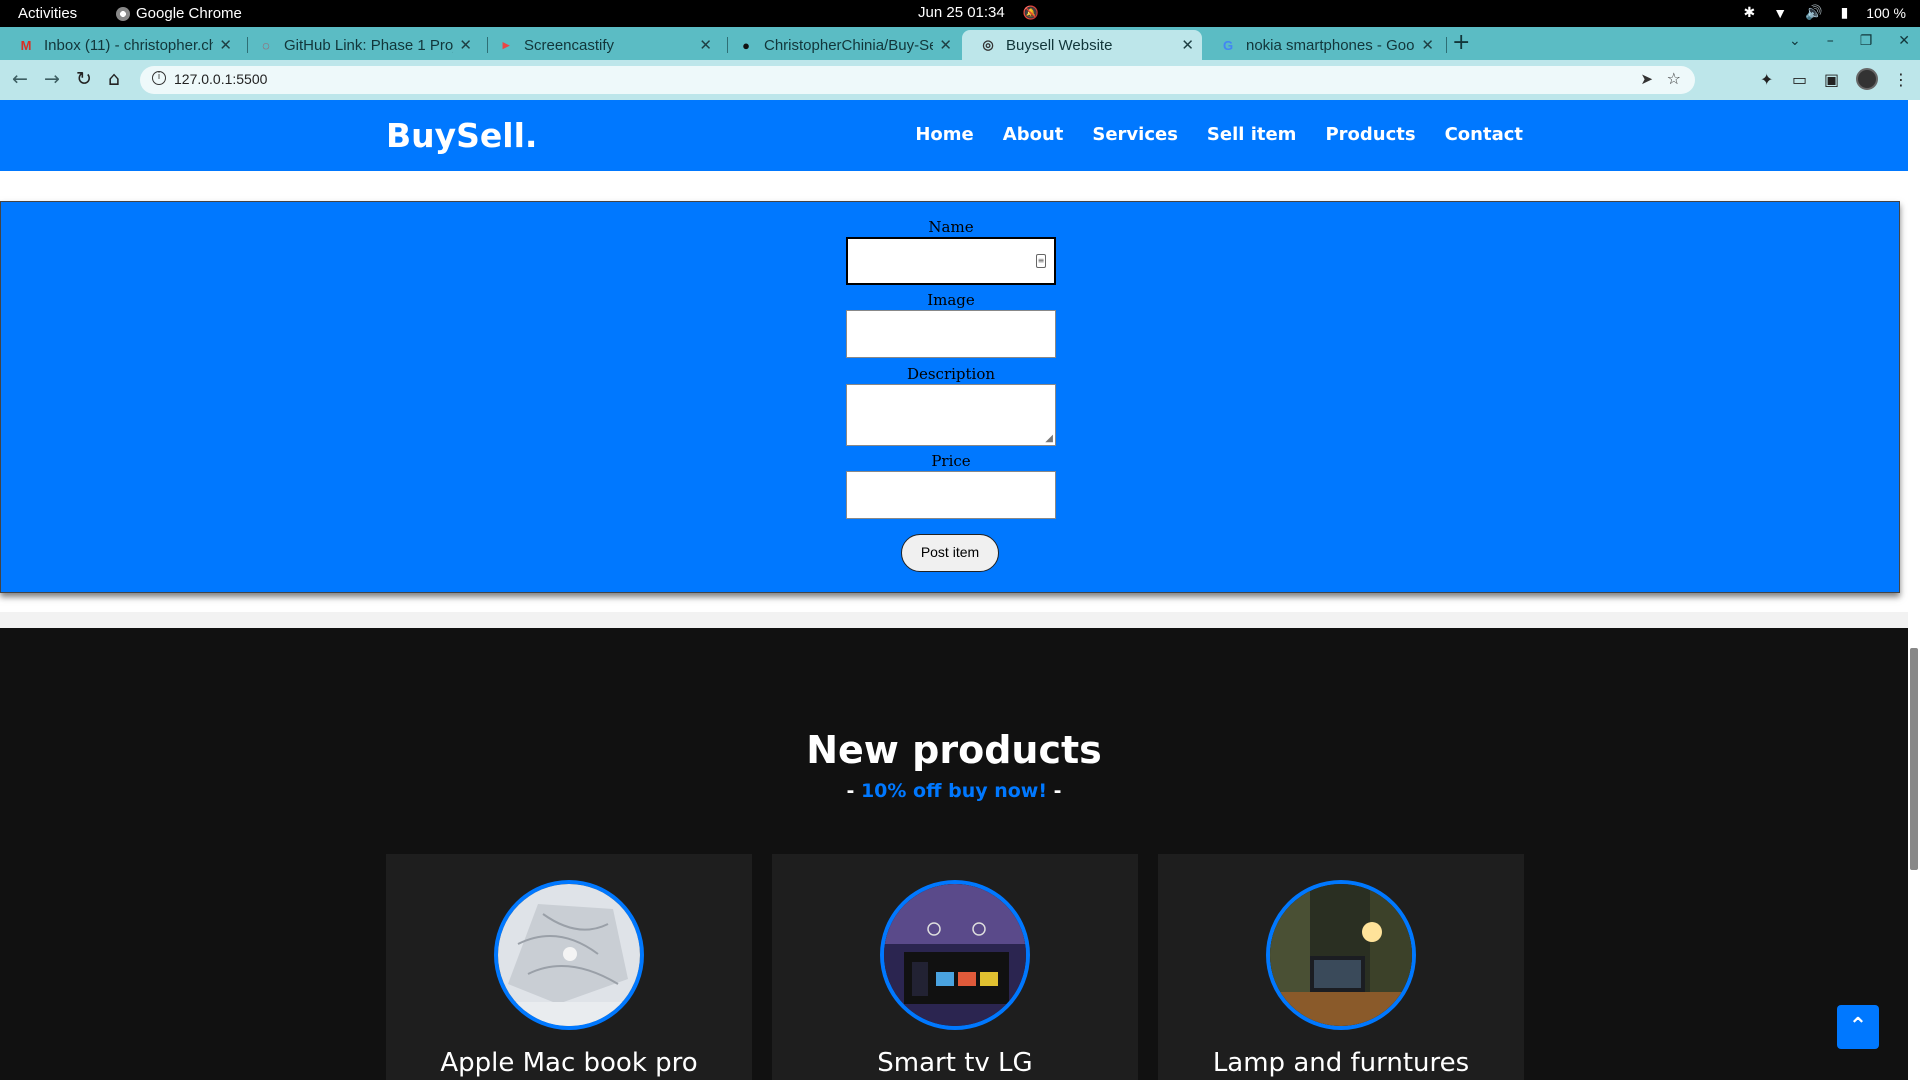 This screenshot has width=1920, height=1080. Describe the element at coordinates (1830, 41) in the screenshot. I see `minimize-icon: –` at that location.